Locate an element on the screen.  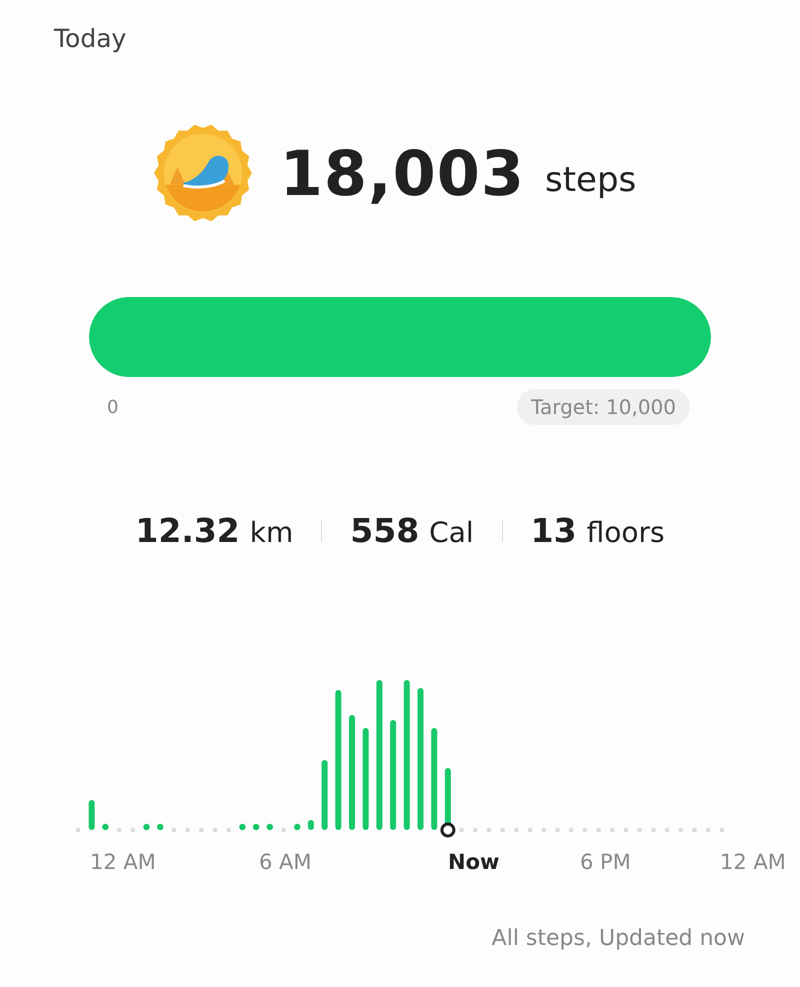
step-count: 18,003 is located at coordinates (402, 173).